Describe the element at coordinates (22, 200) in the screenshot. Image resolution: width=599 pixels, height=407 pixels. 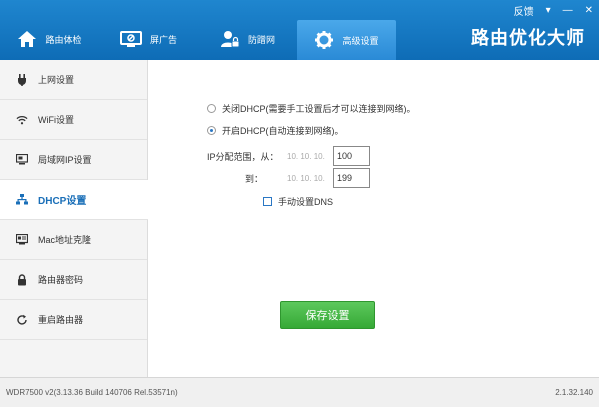
I see `network-tree-icon` at that location.